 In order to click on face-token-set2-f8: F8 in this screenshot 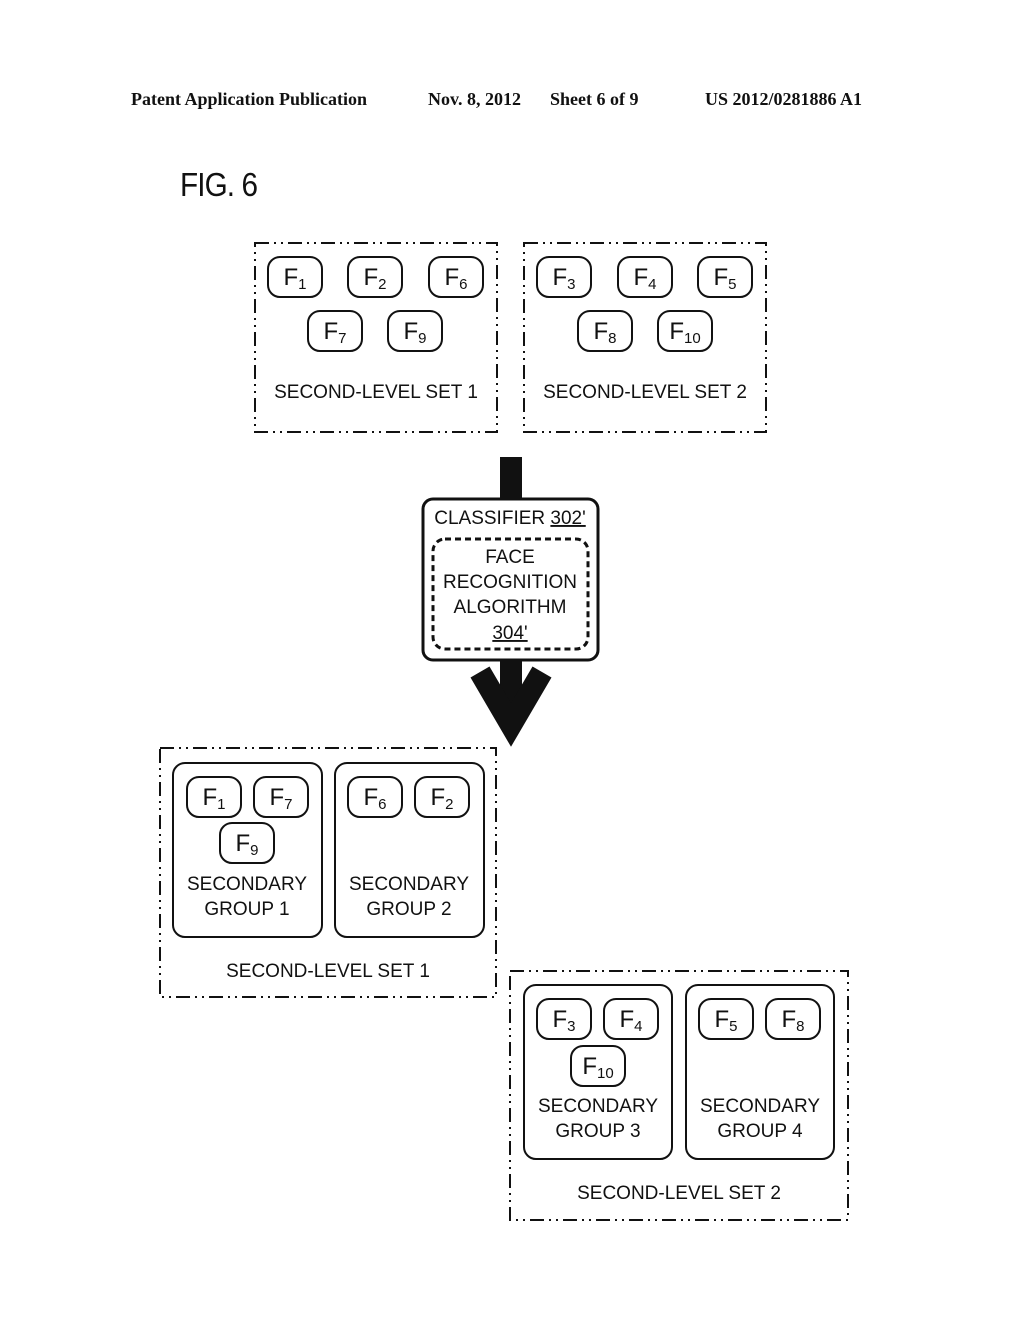, I will do `click(605, 331)`.